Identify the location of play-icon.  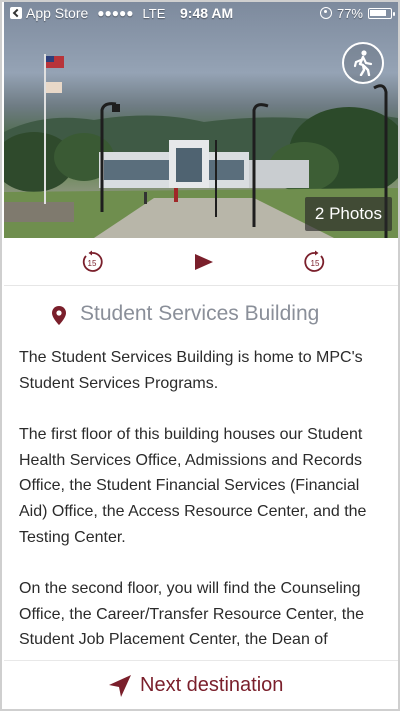
(204, 262).